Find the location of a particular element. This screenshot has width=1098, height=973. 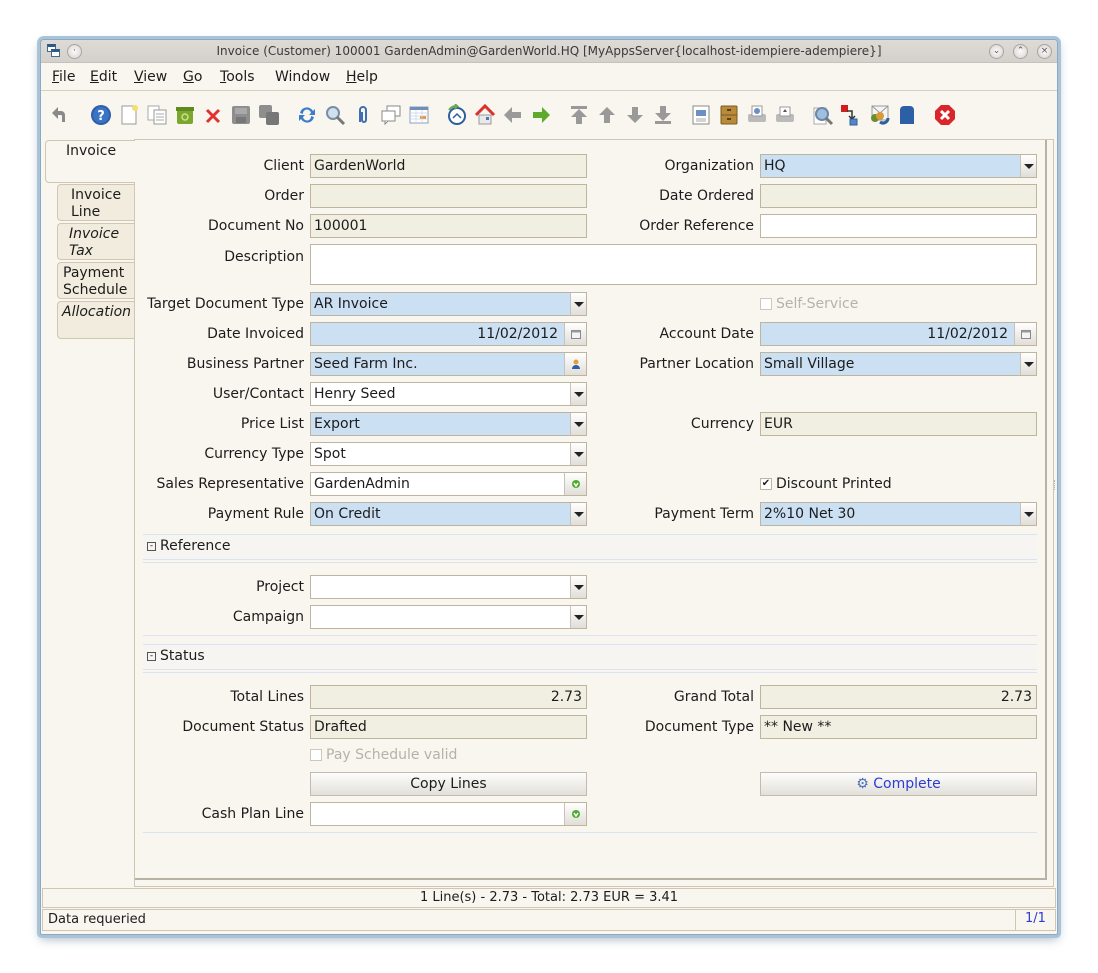

archive-icon is located at coordinates (729, 115).